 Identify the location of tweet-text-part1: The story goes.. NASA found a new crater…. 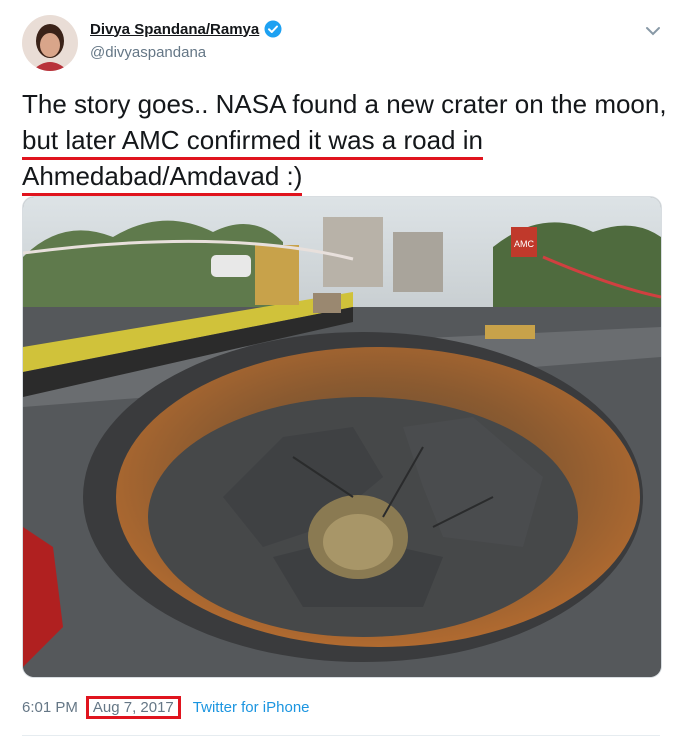
(344, 104).